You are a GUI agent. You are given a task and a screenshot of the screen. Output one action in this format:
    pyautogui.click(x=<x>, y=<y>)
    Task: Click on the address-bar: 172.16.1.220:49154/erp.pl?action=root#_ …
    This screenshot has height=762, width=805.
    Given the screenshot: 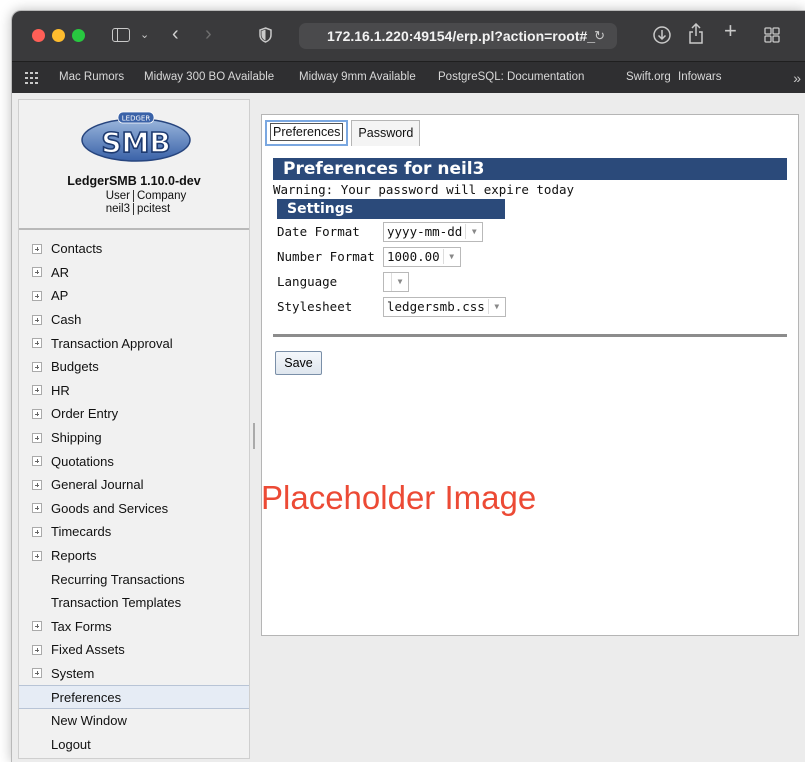 What is the action you would take?
    pyautogui.click(x=458, y=36)
    